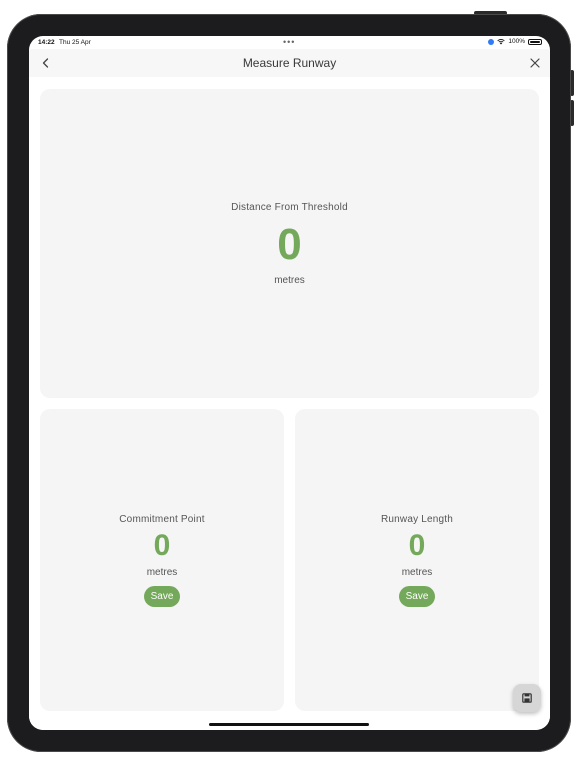 The width and height of the screenshot is (576, 768). I want to click on distance-unit: metres, so click(289, 280).